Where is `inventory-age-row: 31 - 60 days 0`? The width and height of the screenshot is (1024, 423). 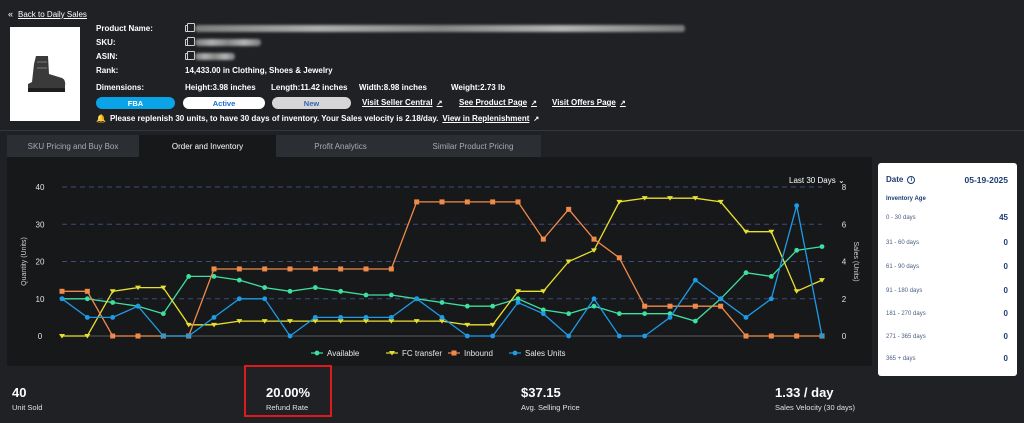
inventory-age-row: 31 - 60 days 0 is located at coordinates (947, 242).